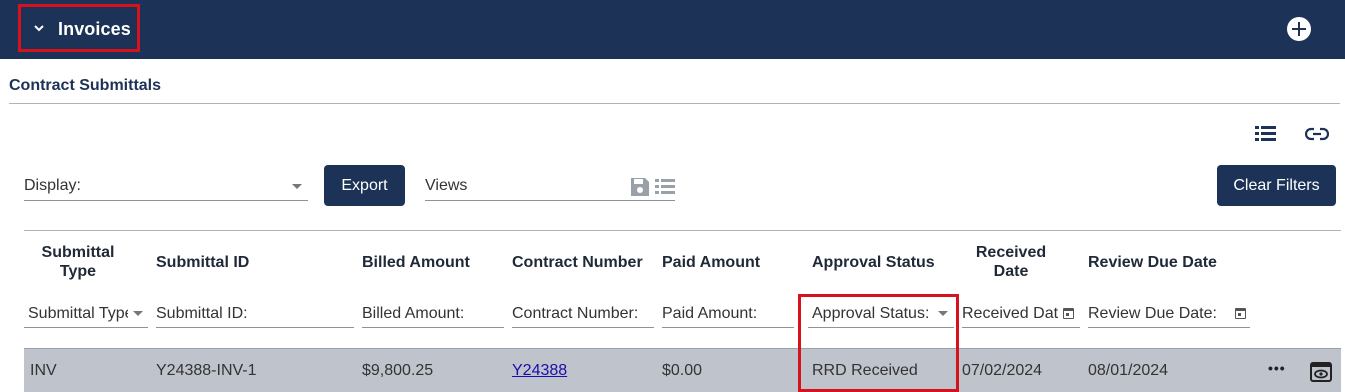 The width and height of the screenshot is (1345, 392). Describe the element at coordinates (202, 263) in the screenshot. I see `column-header-submittal-id: Submittal ID` at that location.